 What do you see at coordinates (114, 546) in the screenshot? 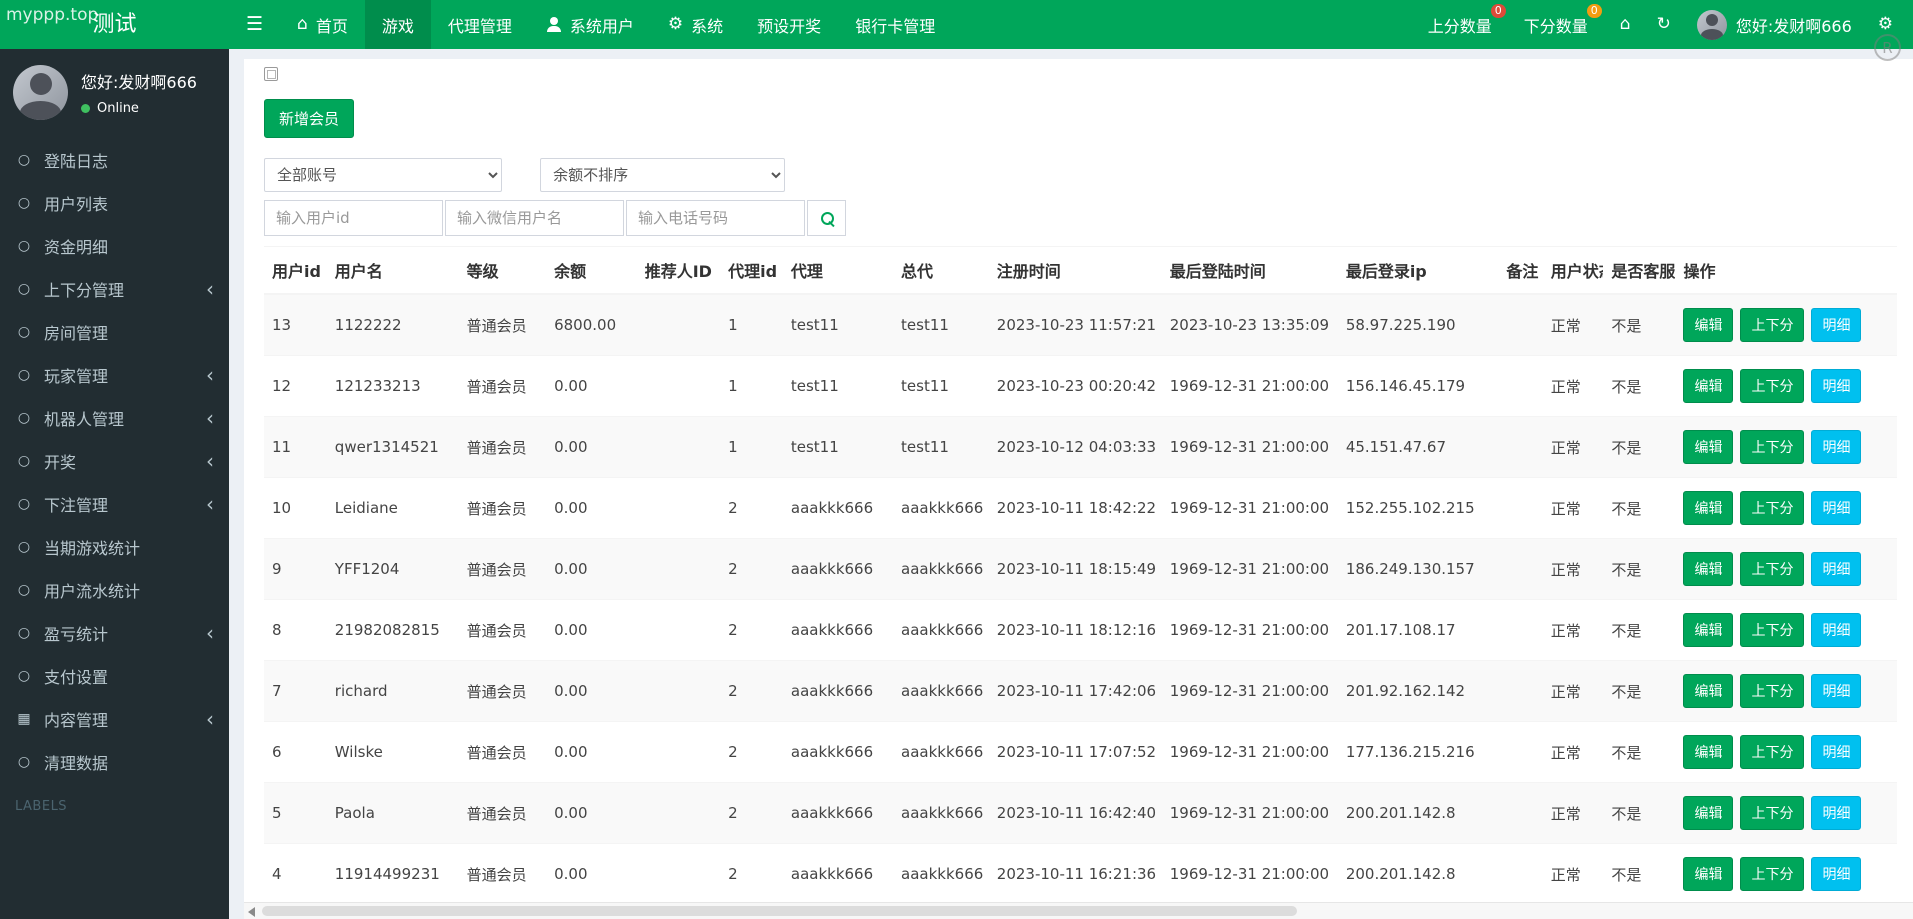
I see `sidebar-item: ○ 当期游戏统计` at bounding box center [114, 546].